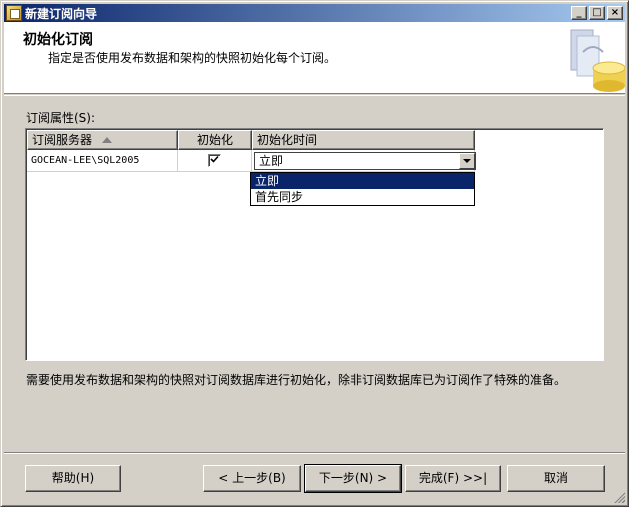  Describe the element at coordinates (287, 139) in the screenshot. I see `column-header-init-time-label: 初始化时间` at that location.